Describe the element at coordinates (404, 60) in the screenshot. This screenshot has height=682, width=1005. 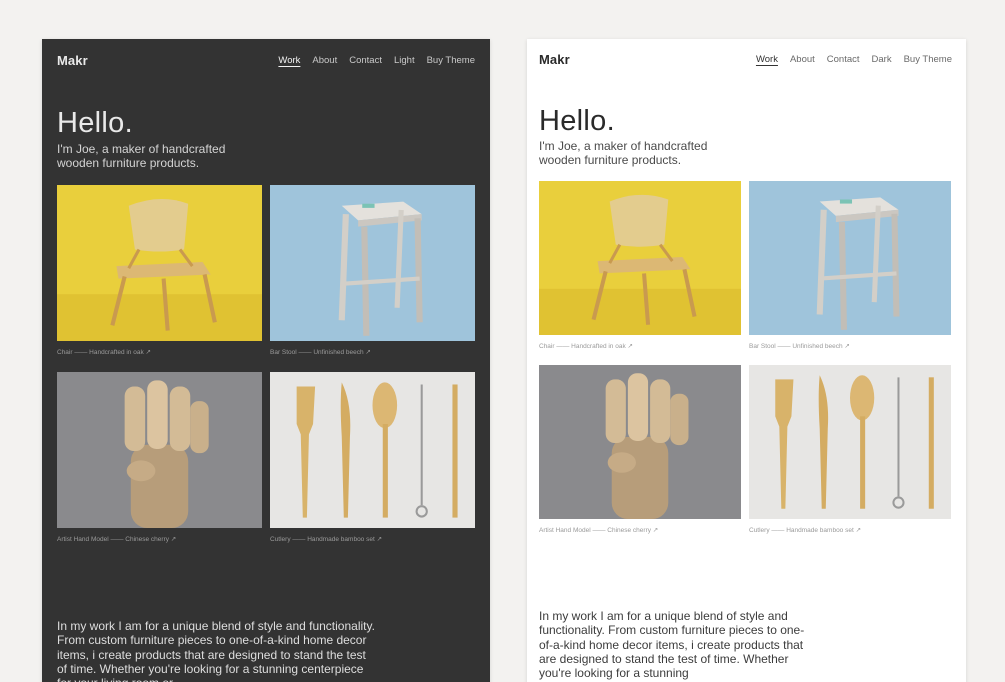
I see `nav-theme-toggle: Light` at that location.